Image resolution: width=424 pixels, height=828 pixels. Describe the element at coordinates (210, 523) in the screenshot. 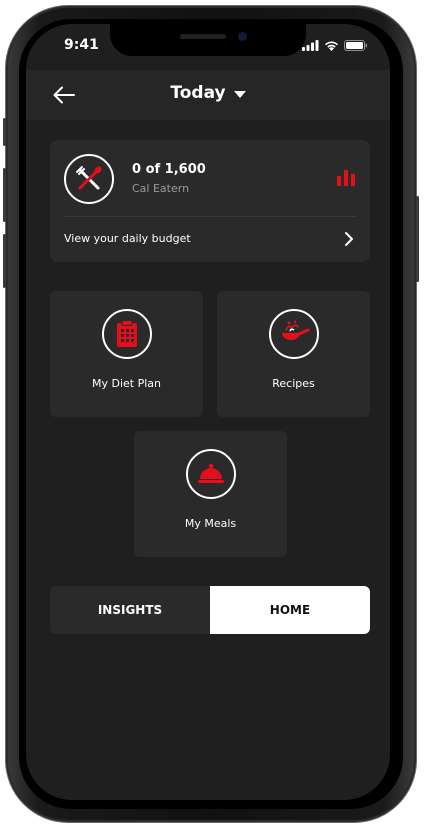

I see `my-meals-label: My Meals` at that location.